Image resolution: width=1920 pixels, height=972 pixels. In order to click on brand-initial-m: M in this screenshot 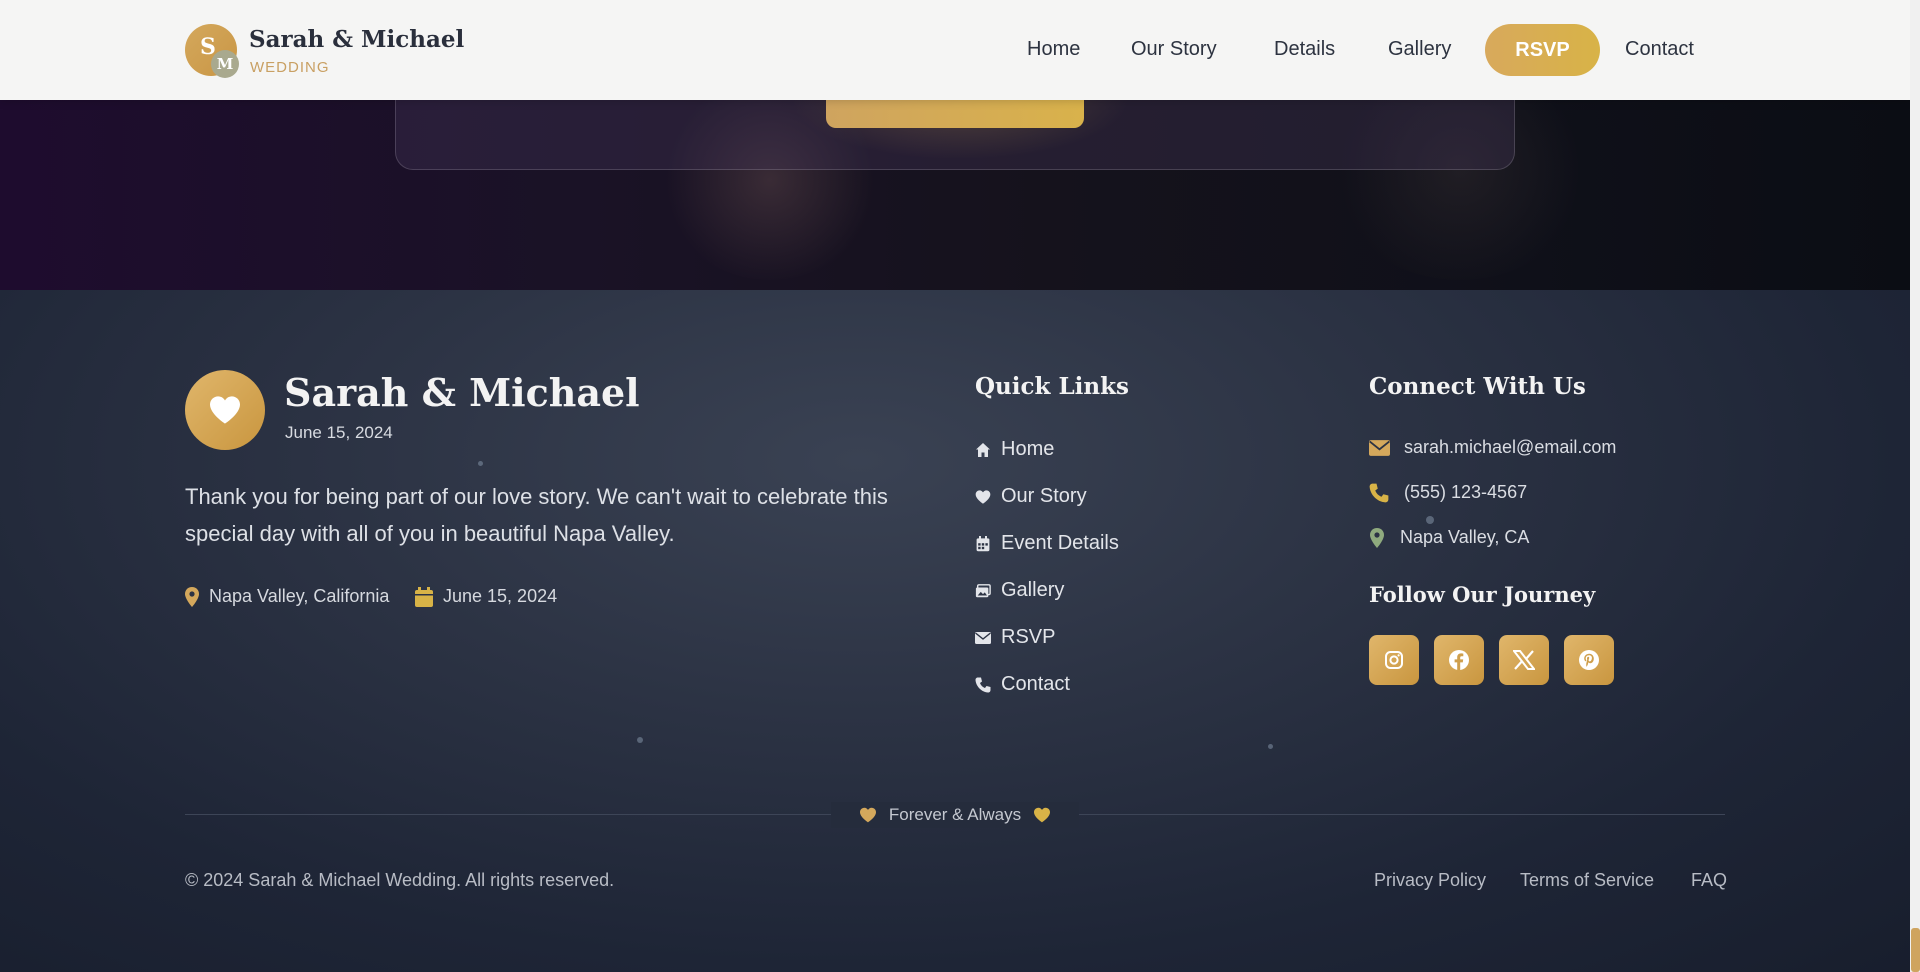, I will do `click(225, 64)`.